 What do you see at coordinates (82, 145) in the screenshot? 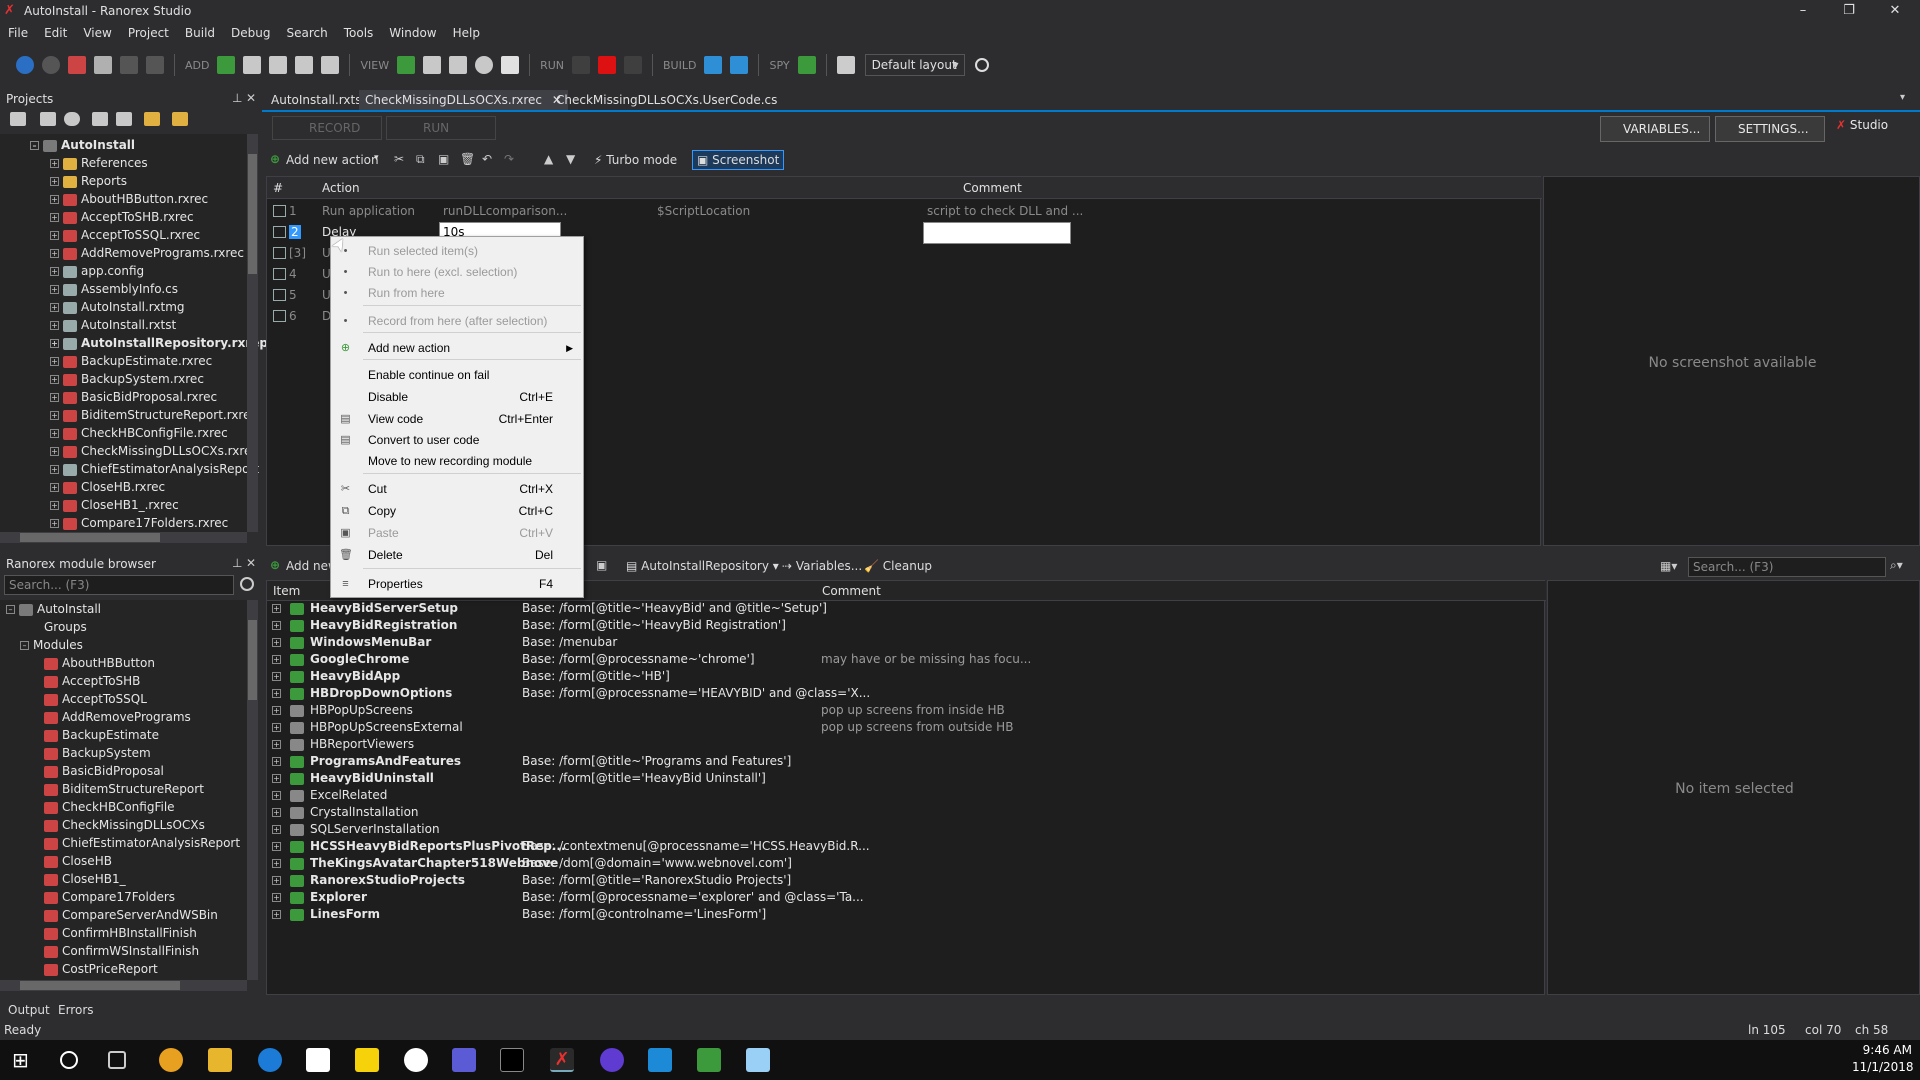
I see `tree-root: – AutoInstall` at bounding box center [82, 145].